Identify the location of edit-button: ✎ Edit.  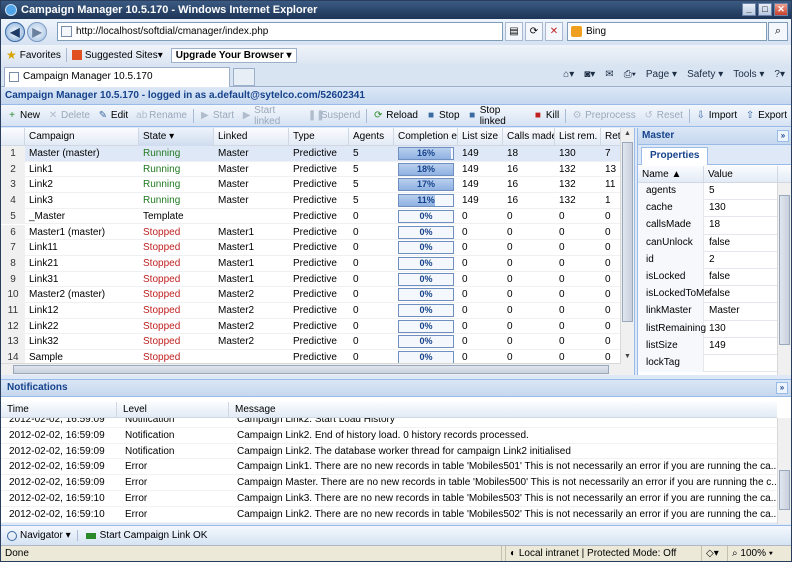
(113, 116).